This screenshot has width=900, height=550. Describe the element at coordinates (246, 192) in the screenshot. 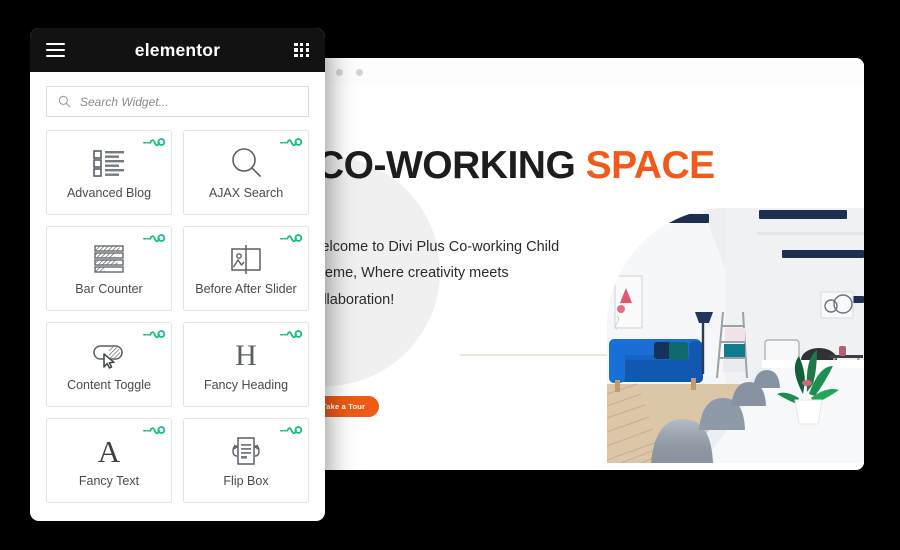

I see `widget-label: AJAX Search` at that location.